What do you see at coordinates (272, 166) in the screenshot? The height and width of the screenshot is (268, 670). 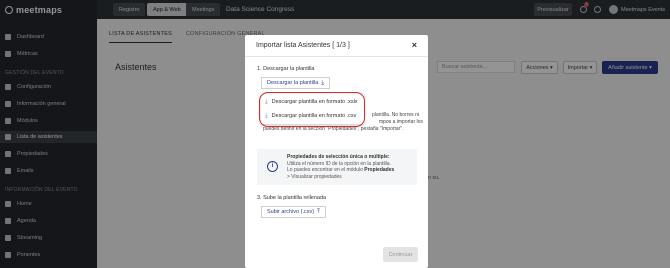 I see `info-icon: i` at bounding box center [272, 166].